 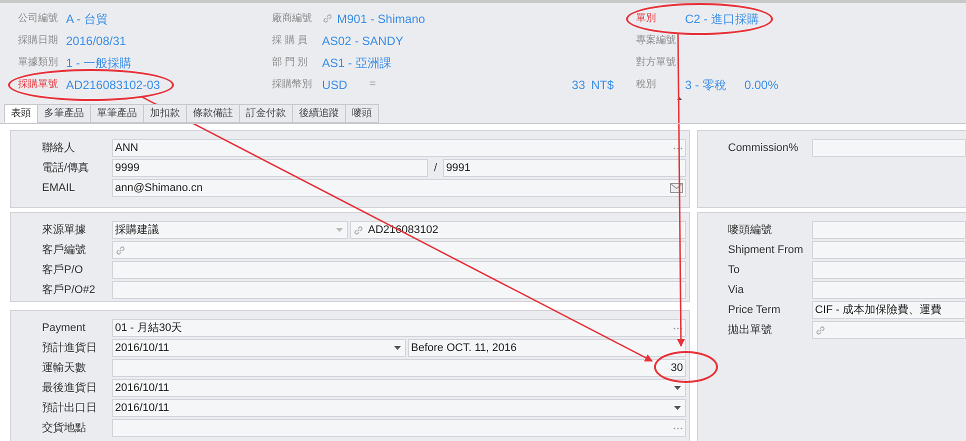 I want to click on field-label: 來源單據, so click(x=64, y=230).